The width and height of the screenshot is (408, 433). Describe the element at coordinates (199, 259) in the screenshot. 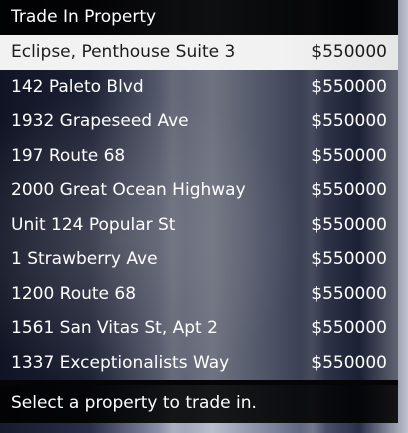

I see `property-item: 1 Strawberry Ave $550000` at that location.